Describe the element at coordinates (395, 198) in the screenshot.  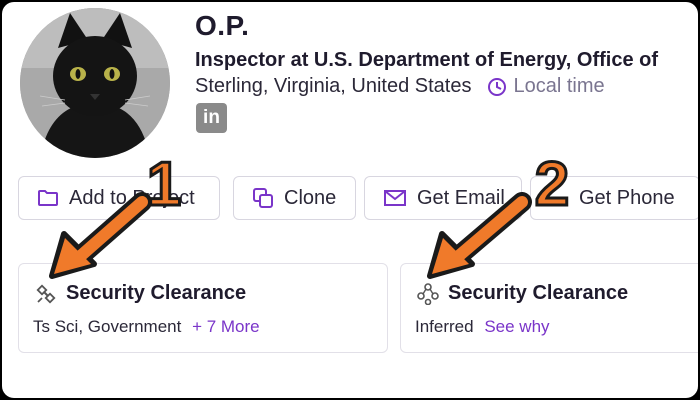
I see `mail-icon` at that location.